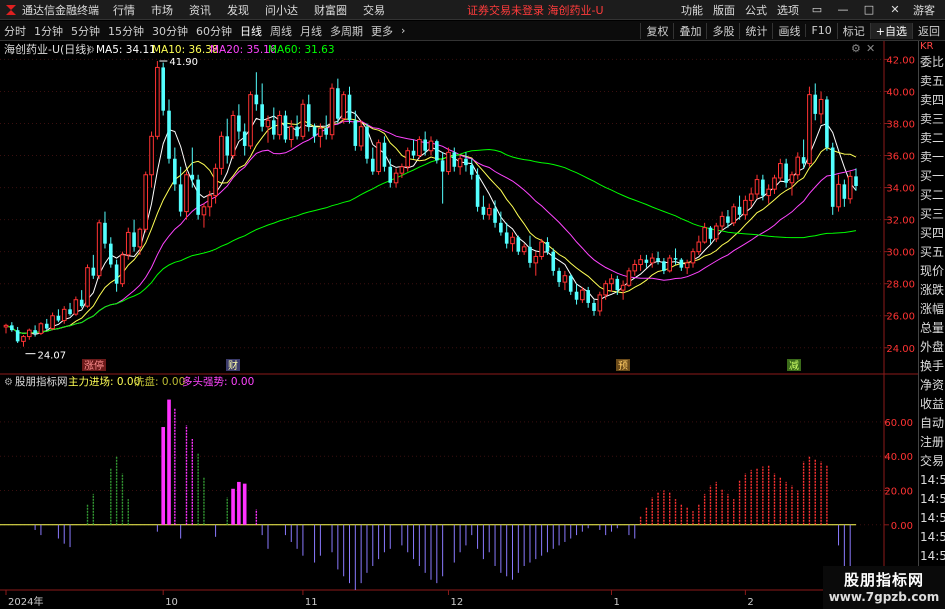 The image size is (945, 609). What do you see at coordinates (932, 62) in the screenshot?
I see `quote-field: 委比` at bounding box center [932, 62].